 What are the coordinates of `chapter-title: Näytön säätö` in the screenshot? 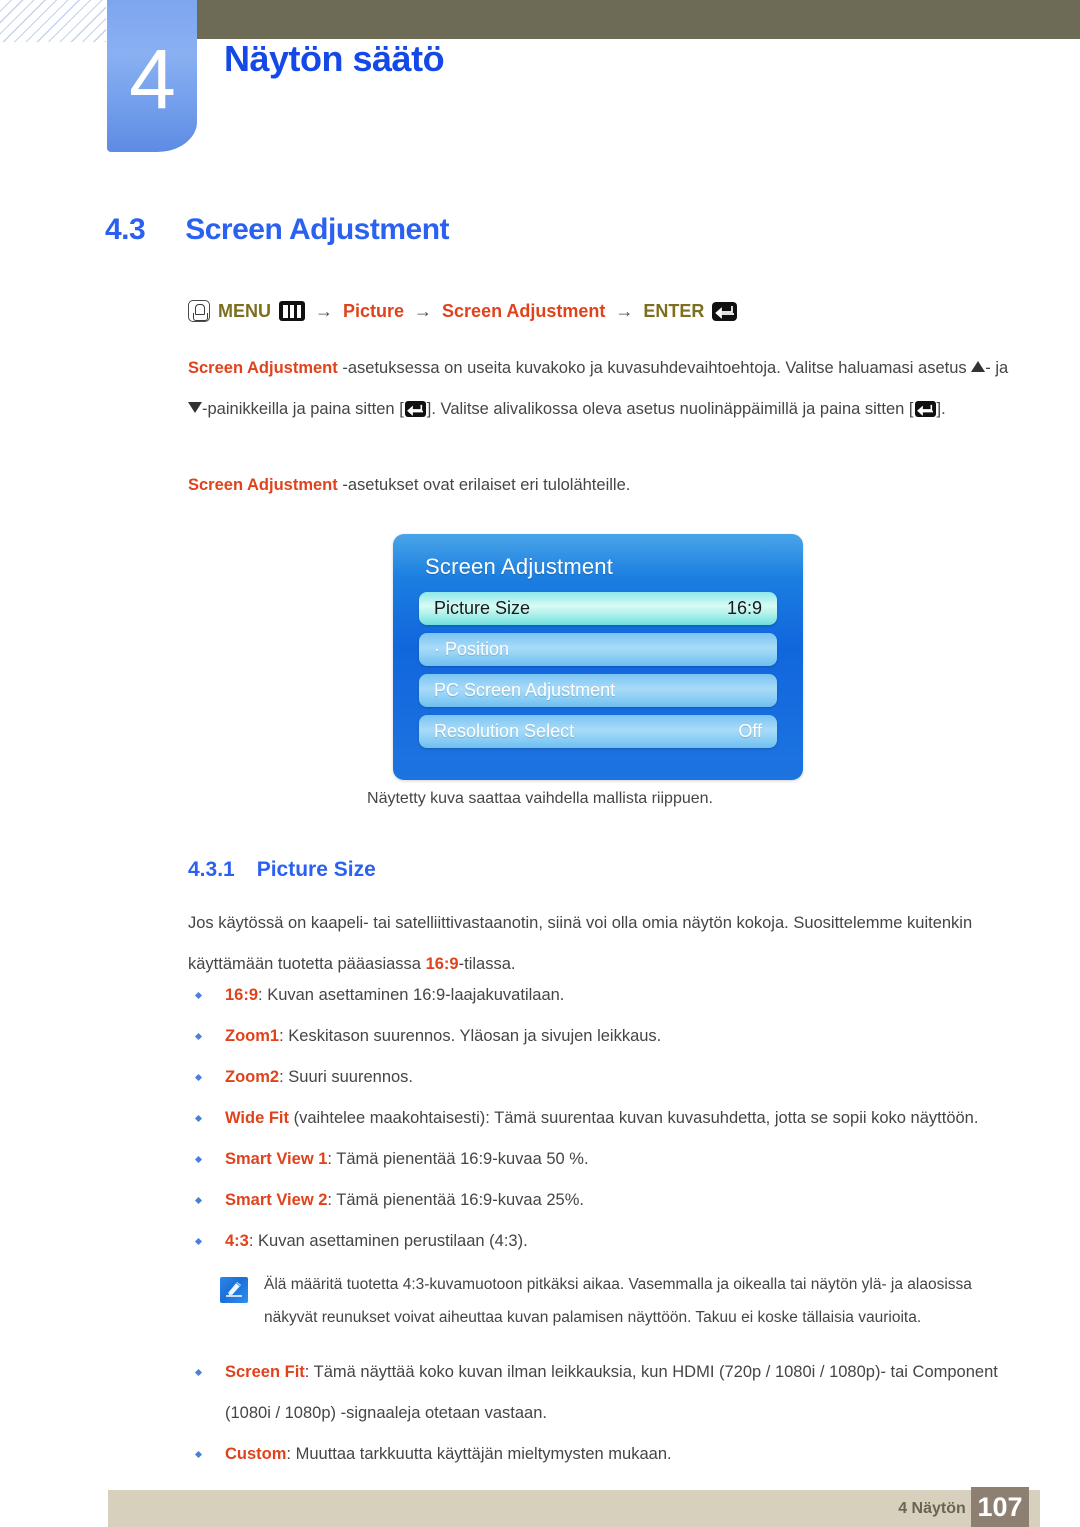 It's located at (334, 58).